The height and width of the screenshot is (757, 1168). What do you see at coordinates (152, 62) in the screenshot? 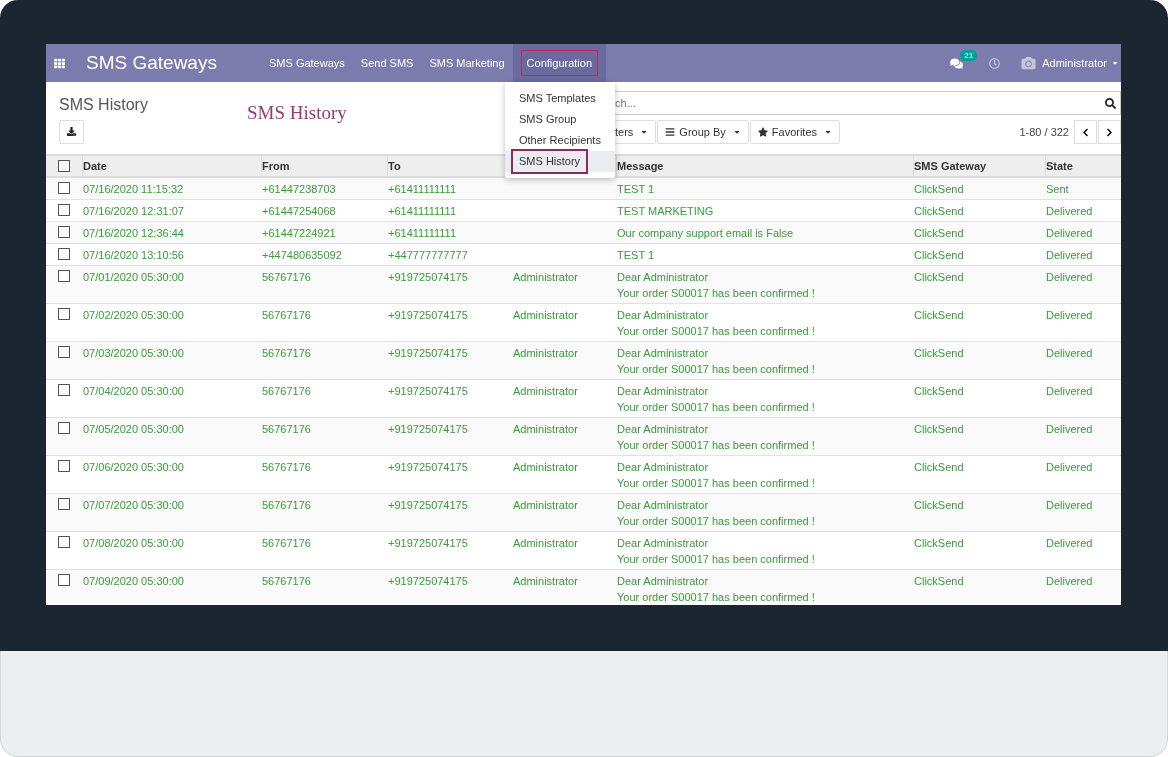
I see `app-title: SMS Gateways` at bounding box center [152, 62].